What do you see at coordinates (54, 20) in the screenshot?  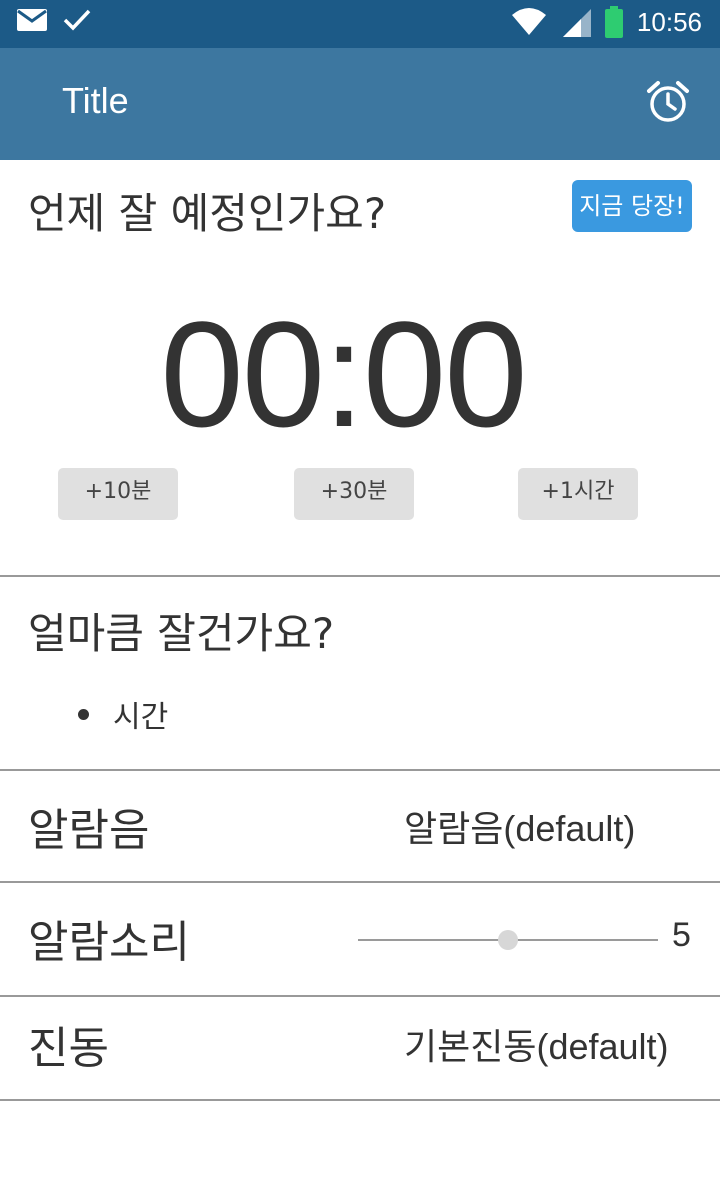 I see `status-bar-left` at bounding box center [54, 20].